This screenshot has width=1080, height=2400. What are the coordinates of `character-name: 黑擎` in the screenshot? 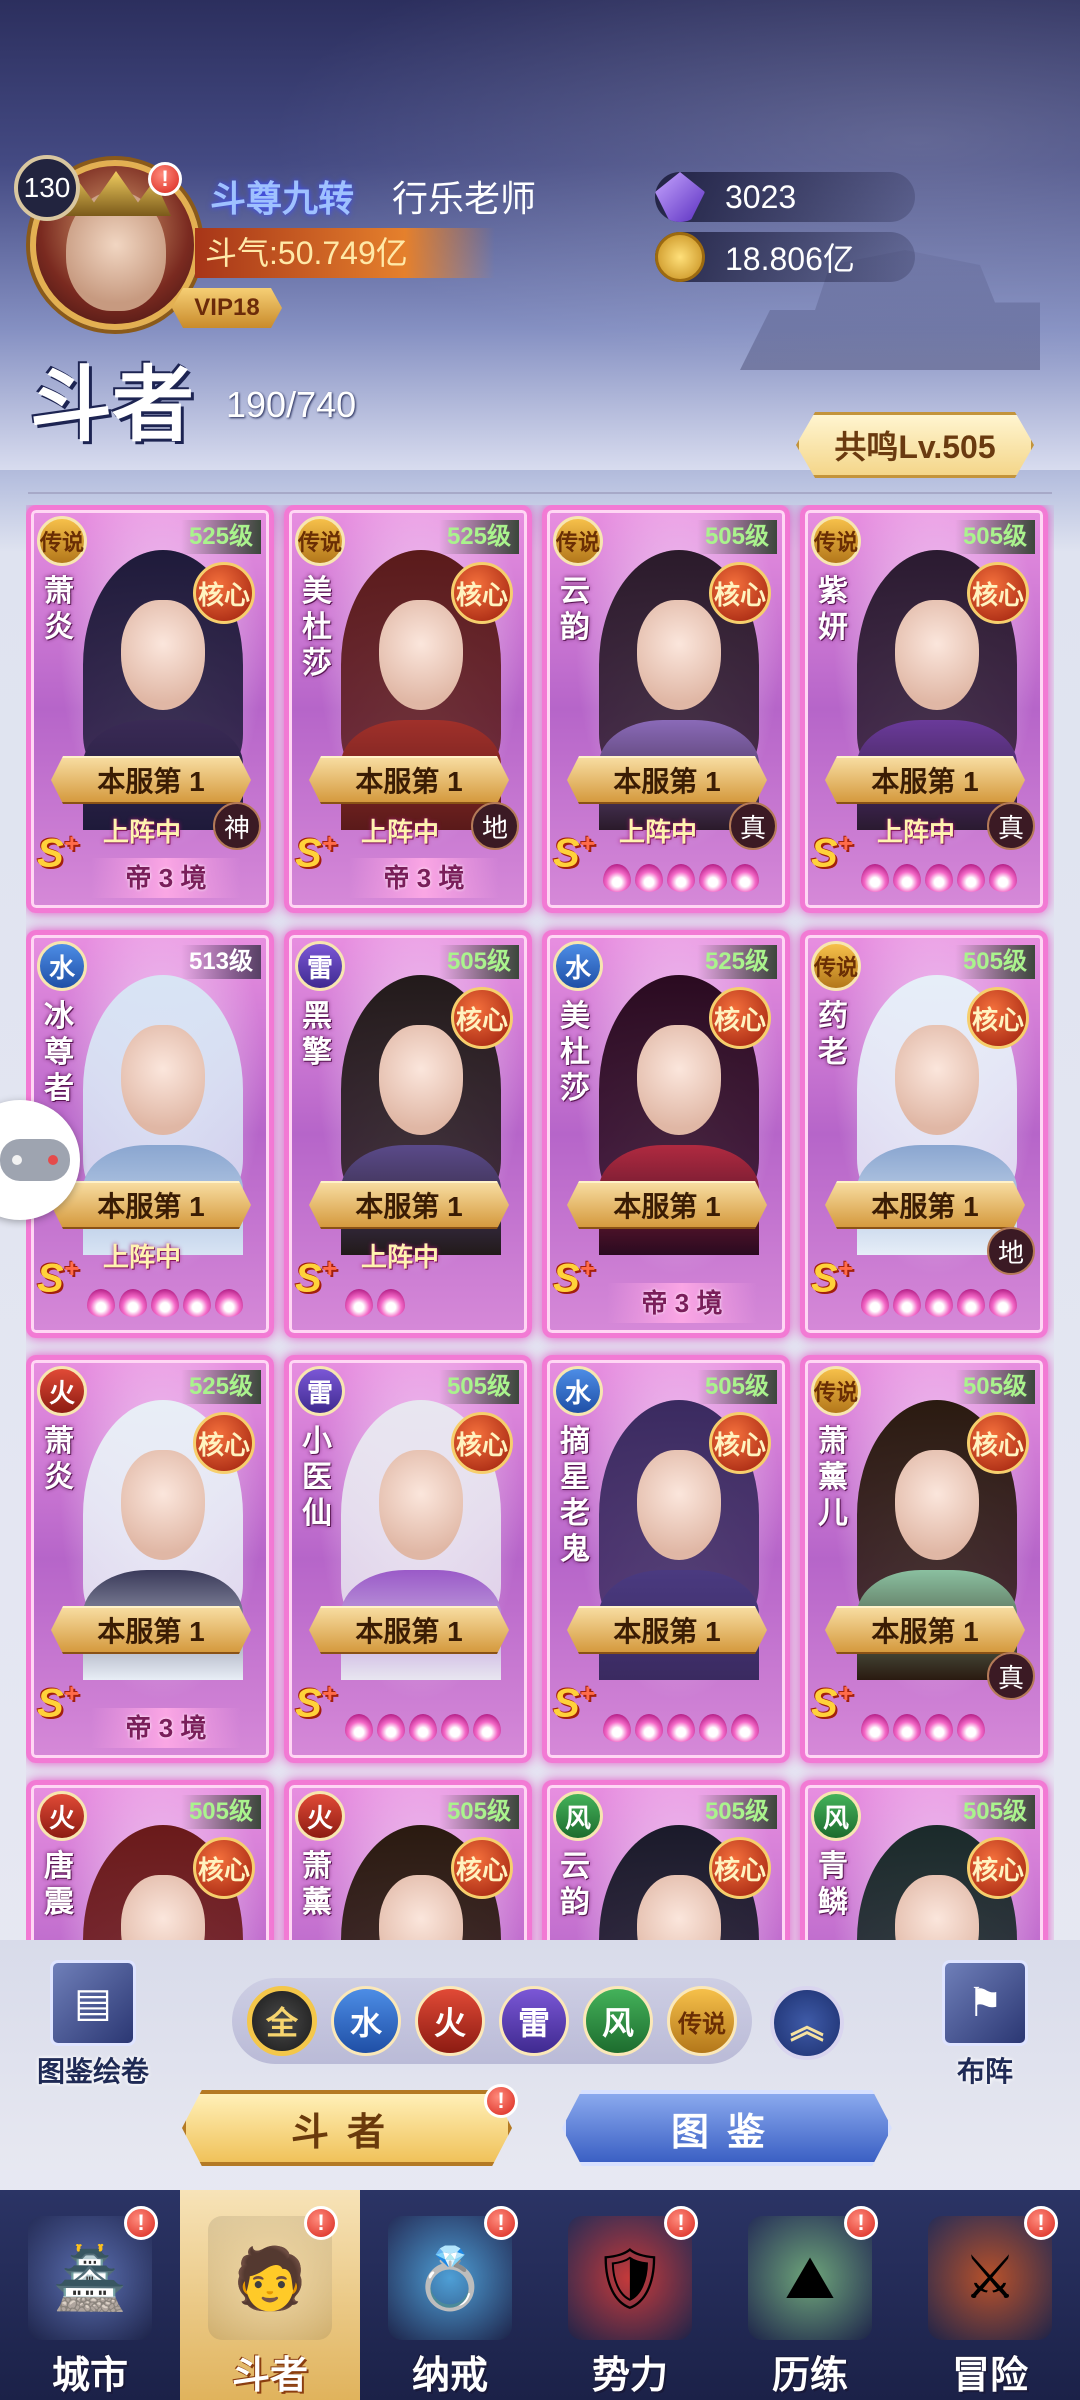 It's located at (317, 1034).